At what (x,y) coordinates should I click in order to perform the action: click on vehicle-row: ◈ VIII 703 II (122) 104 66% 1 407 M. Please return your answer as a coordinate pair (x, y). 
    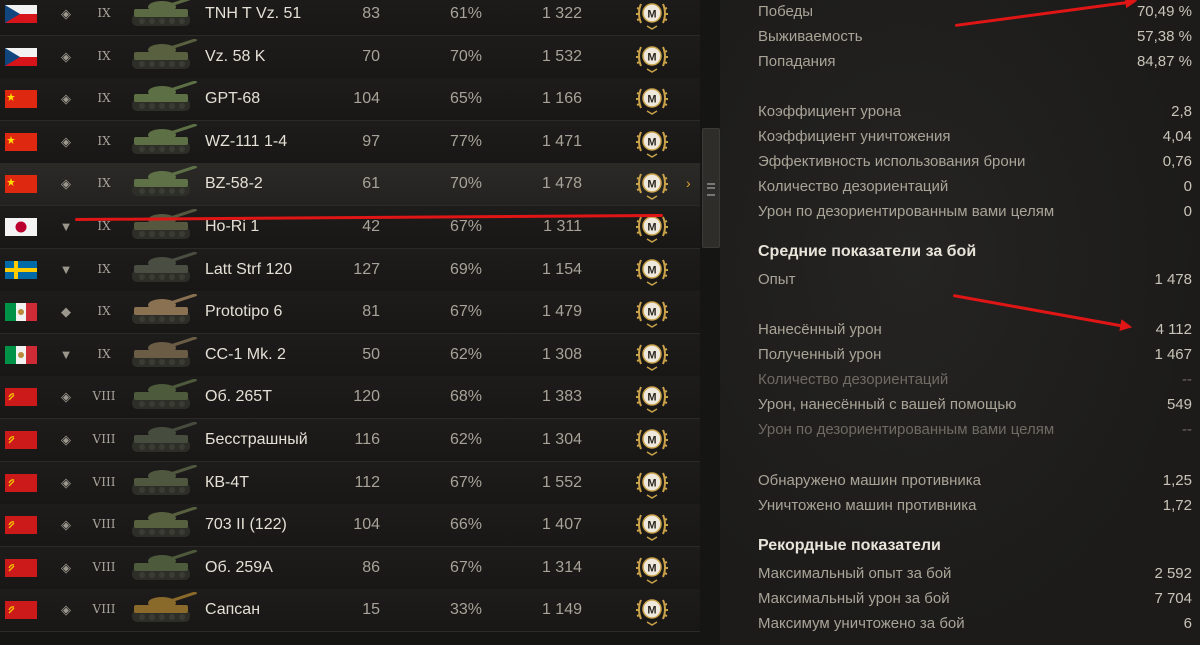
    Looking at the image, I should click on (350, 526).